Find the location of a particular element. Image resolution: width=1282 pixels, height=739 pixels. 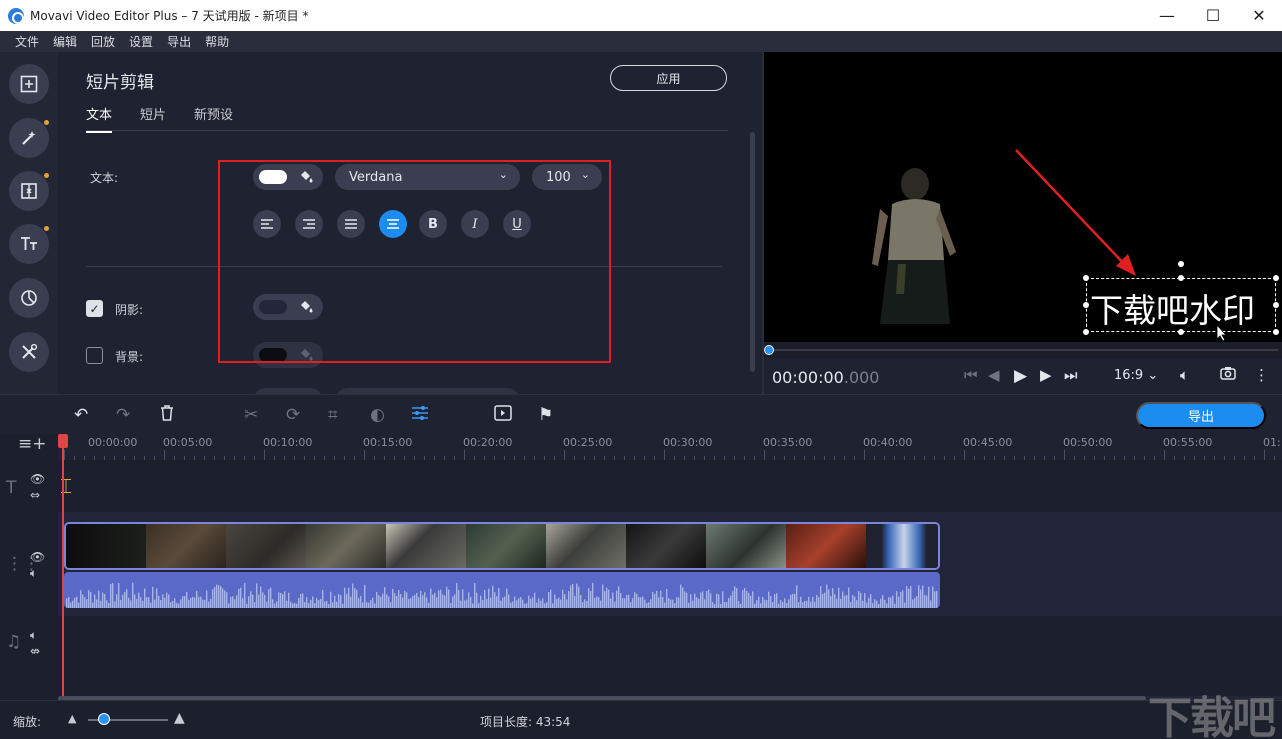

undo-icon: ↶ is located at coordinates (81, 415).